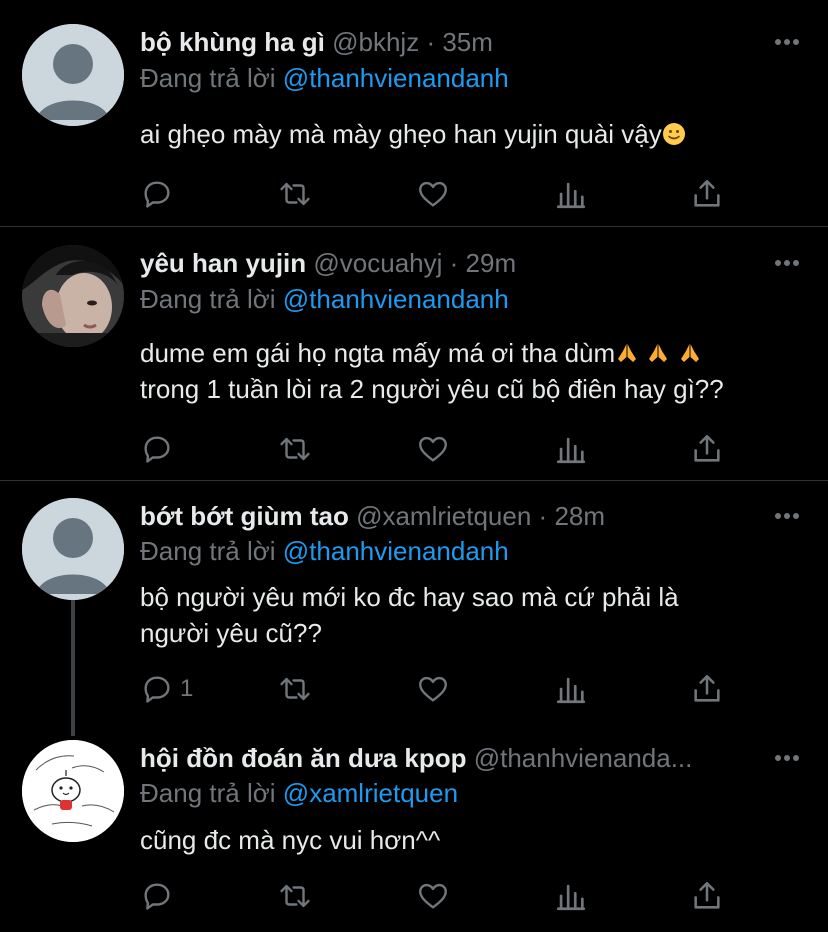 The width and height of the screenshot is (828, 932). Describe the element at coordinates (673, 134) in the screenshot. I see `slight-smile-emoji` at that location.